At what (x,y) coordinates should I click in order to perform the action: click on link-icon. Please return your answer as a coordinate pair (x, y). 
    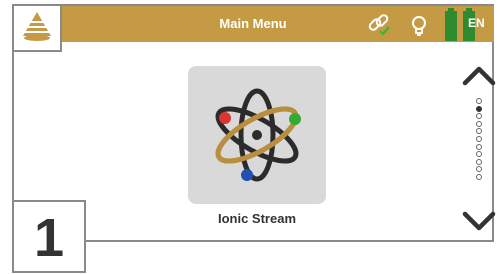
    Looking at the image, I should click on (379, 27).